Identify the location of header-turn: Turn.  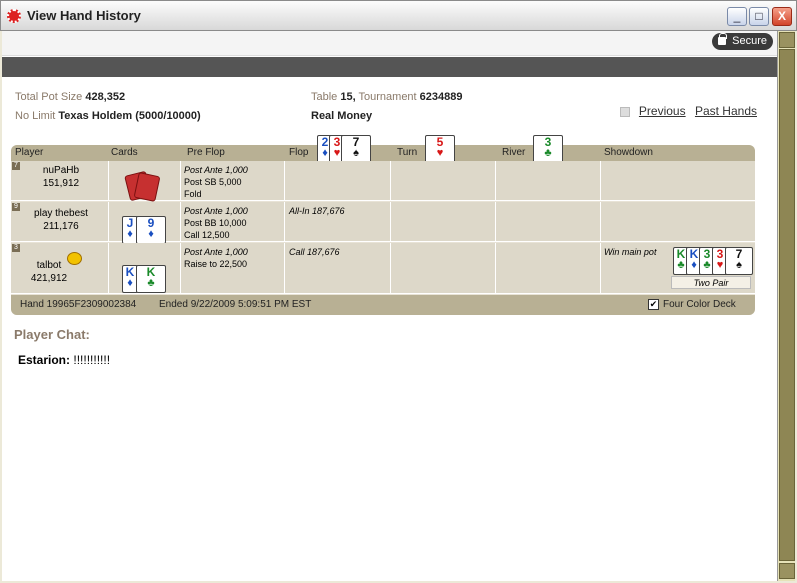
(407, 152).